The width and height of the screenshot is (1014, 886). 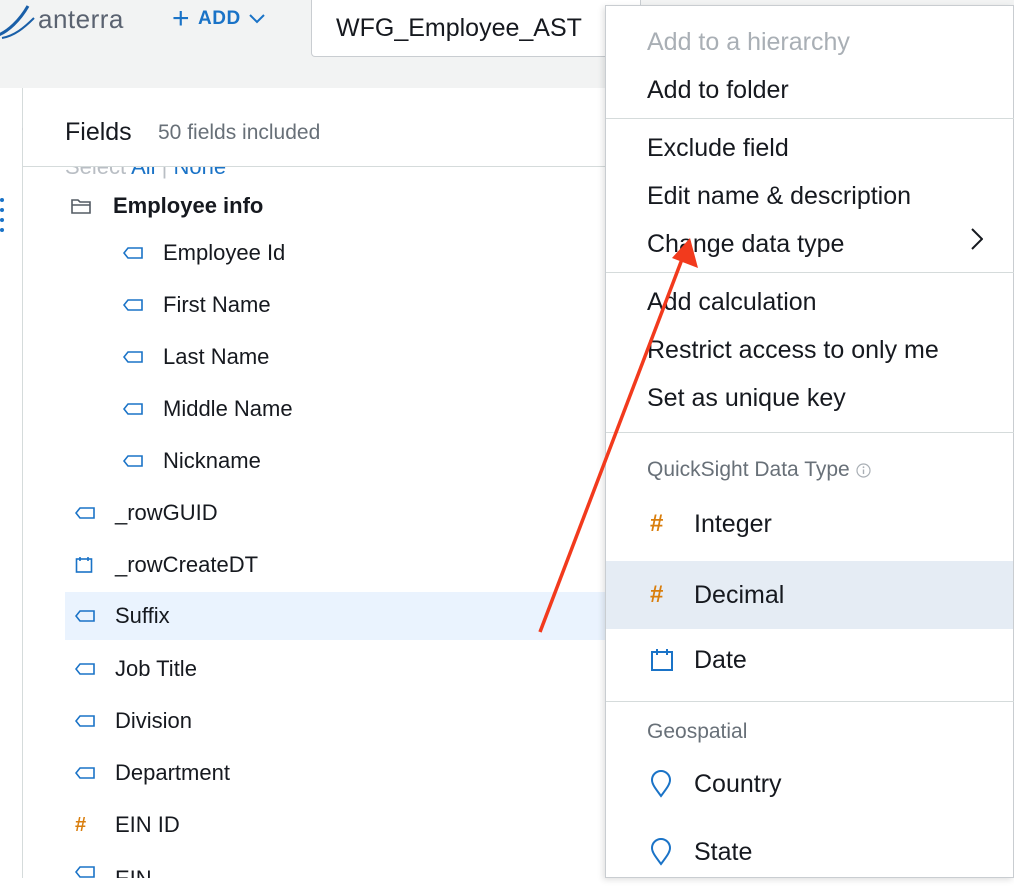 What do you see at coordinates (224, 252) in the screenshot?
I see `field-label: Employee Id` at bounding box center [224, 252].